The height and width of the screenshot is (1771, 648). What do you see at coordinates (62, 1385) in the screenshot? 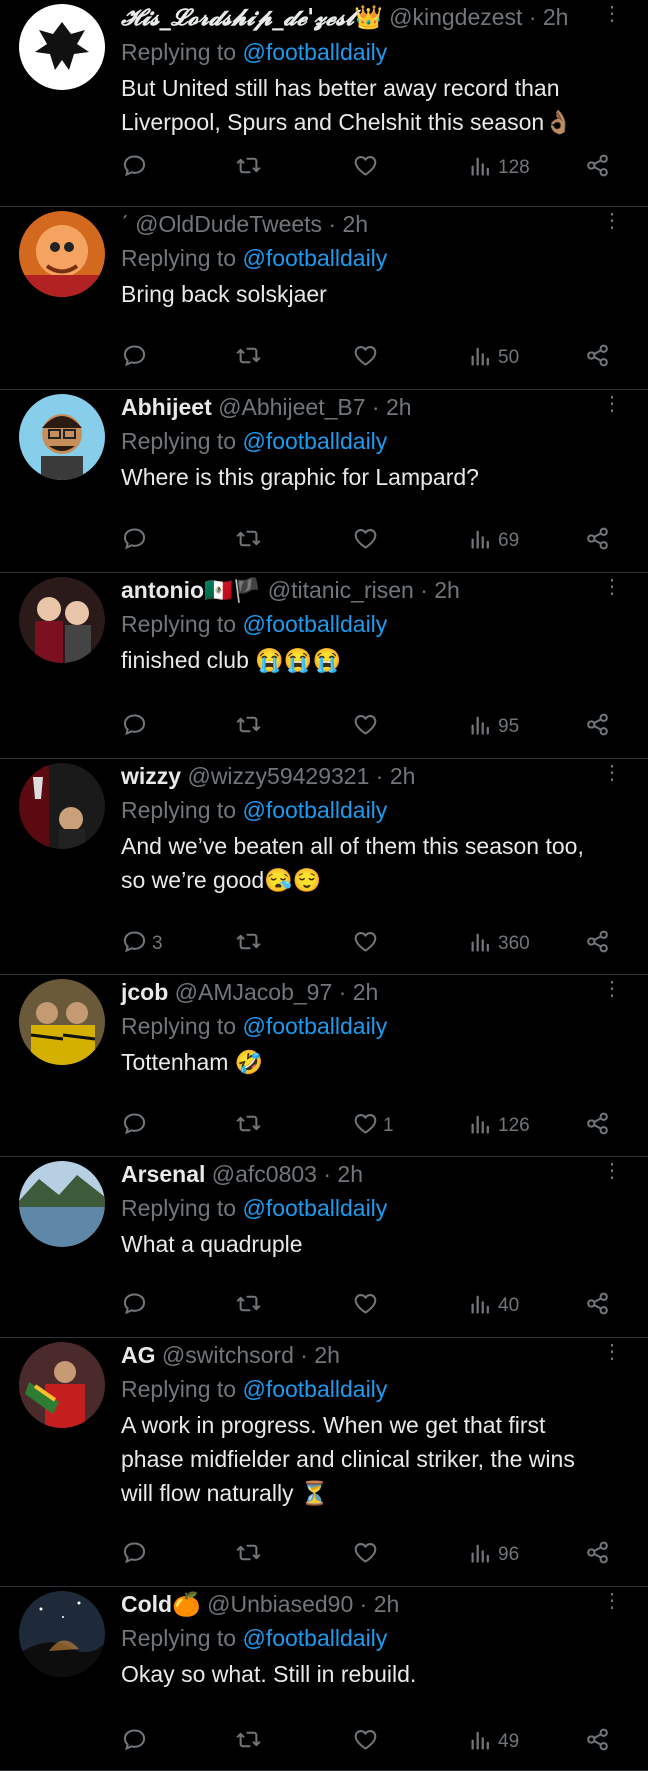
I see `fan-photo-icon` at bounding box center [62, 1385].